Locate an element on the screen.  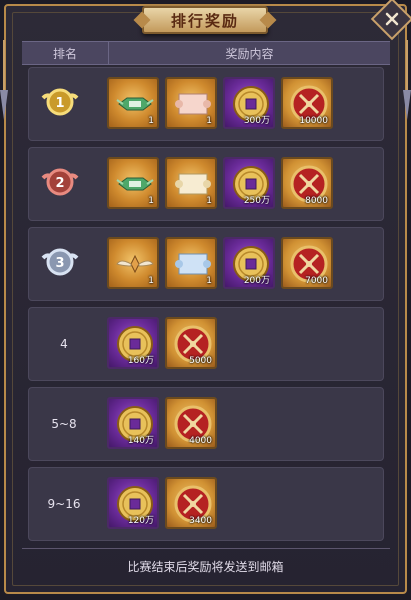
reward-items: 1 1 200万 7000 is located at coordinates (220, 263).